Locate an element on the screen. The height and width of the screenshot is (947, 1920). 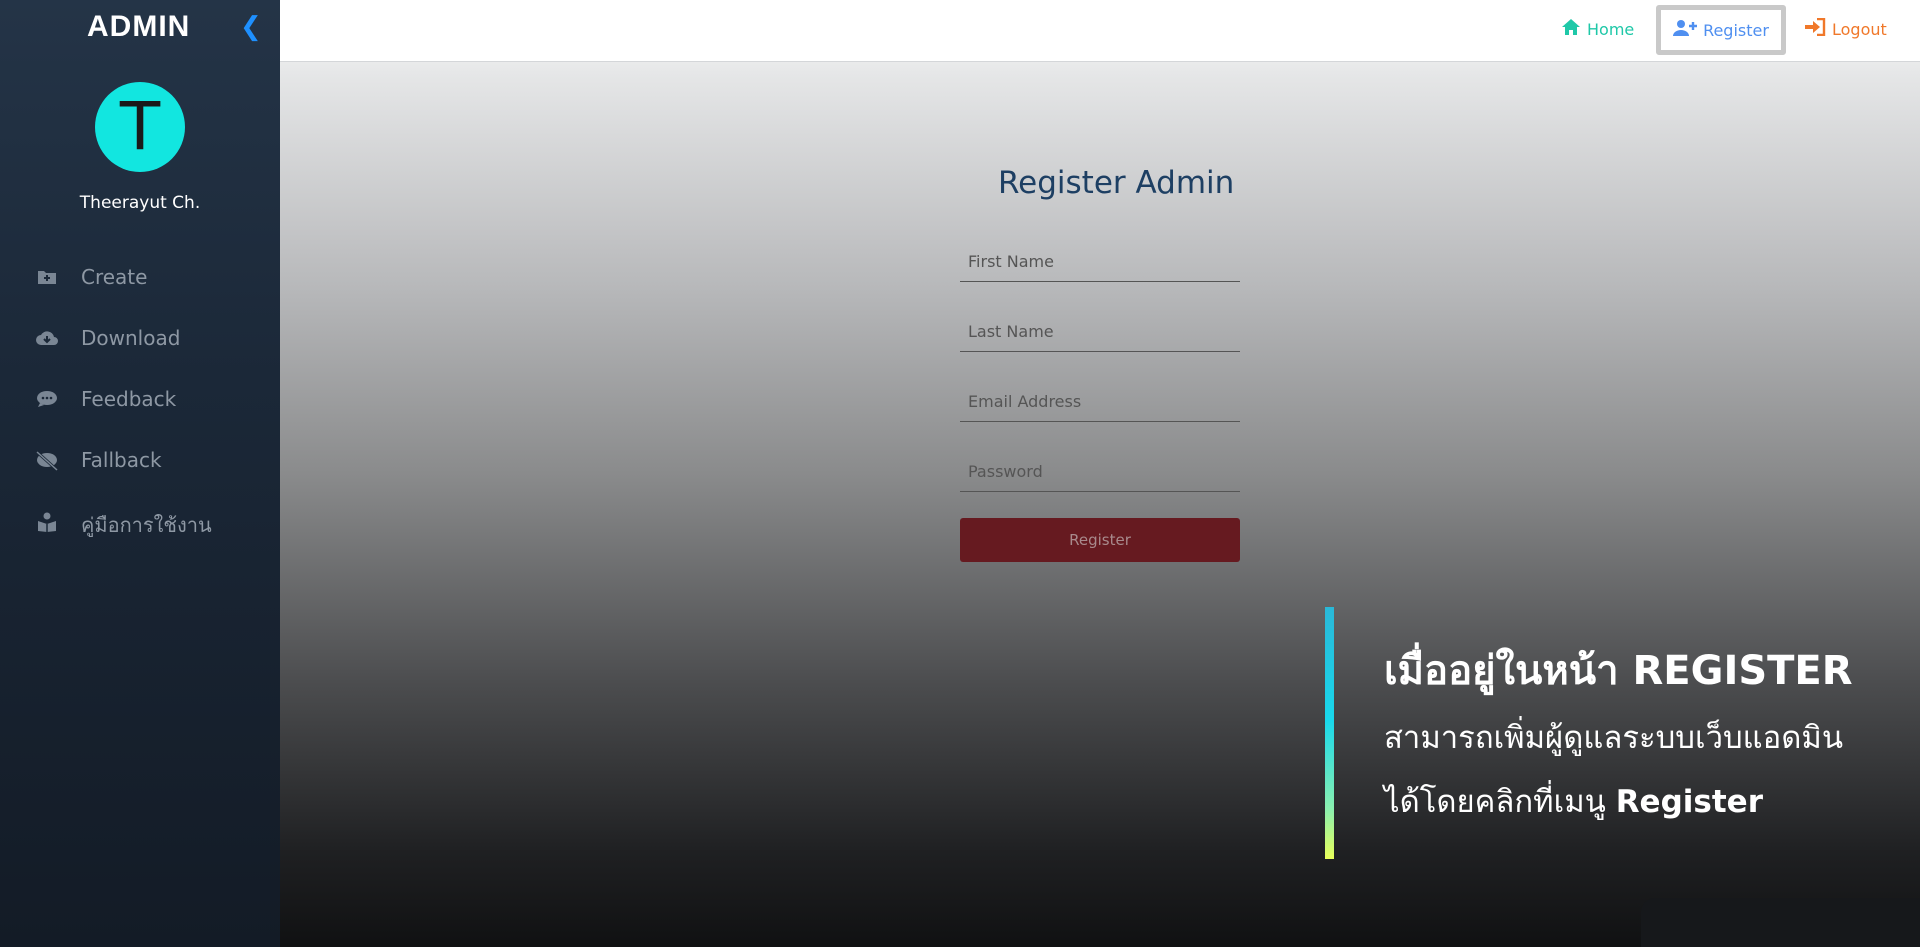
sidebar-item-manual: คู่มือการใช้งาน is located at coordinates (140, 522).